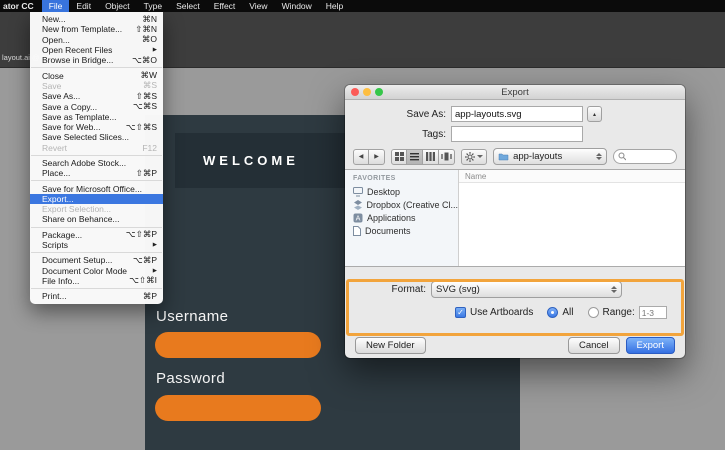 This screenshot has width=725, height=450. Describe the element at coordinates (593, 312) in the screenshot. I see `range-radio` at that location.